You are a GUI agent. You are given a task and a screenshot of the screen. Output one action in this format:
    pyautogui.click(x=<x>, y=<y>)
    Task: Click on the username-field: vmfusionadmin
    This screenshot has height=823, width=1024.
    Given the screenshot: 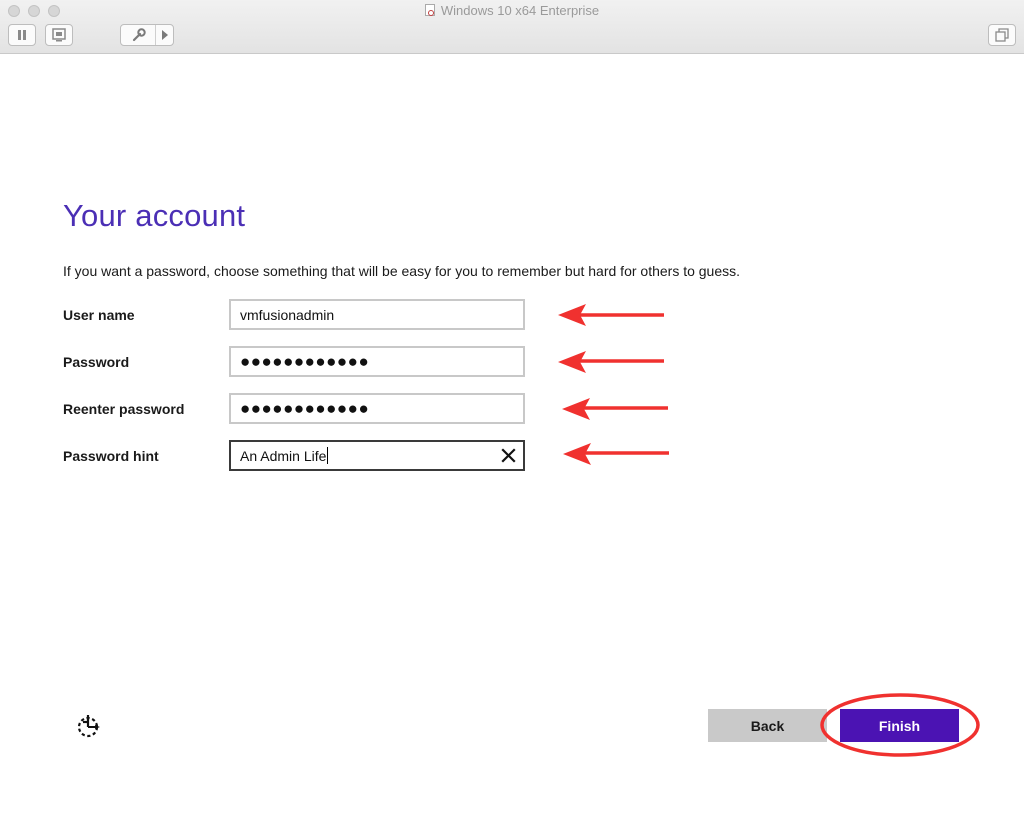 What is the action you would take?
    pyautogui.click(x=377, y=314)
    